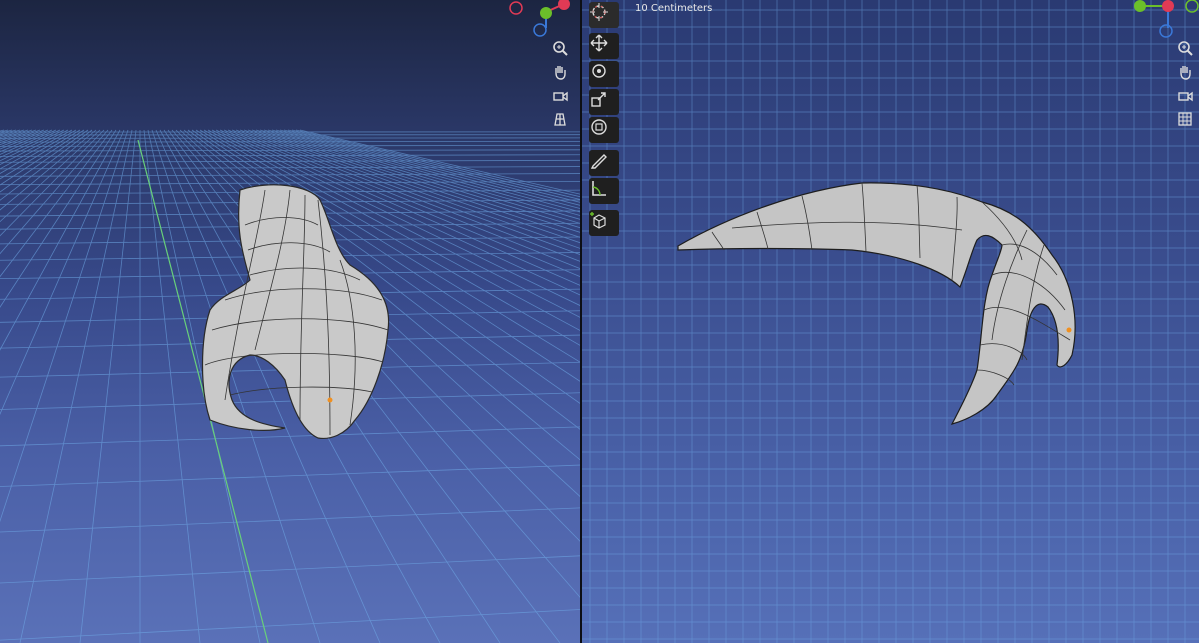 This screenshot has width=1199, height=643. I want to click on origin-dot, so click(330, 400).